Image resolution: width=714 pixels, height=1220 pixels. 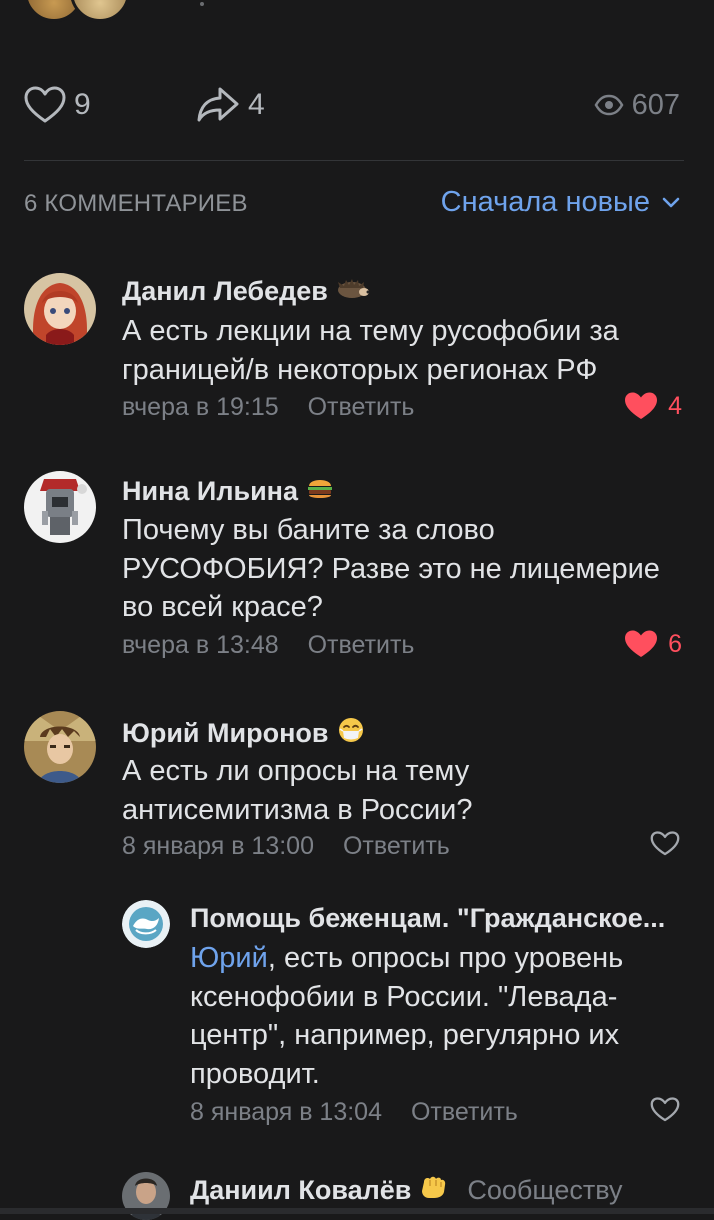 What do you see at coordinates (675, 643) in the screenshot?
I see `comment-like-count: 6` at bounding box center [675, 643].